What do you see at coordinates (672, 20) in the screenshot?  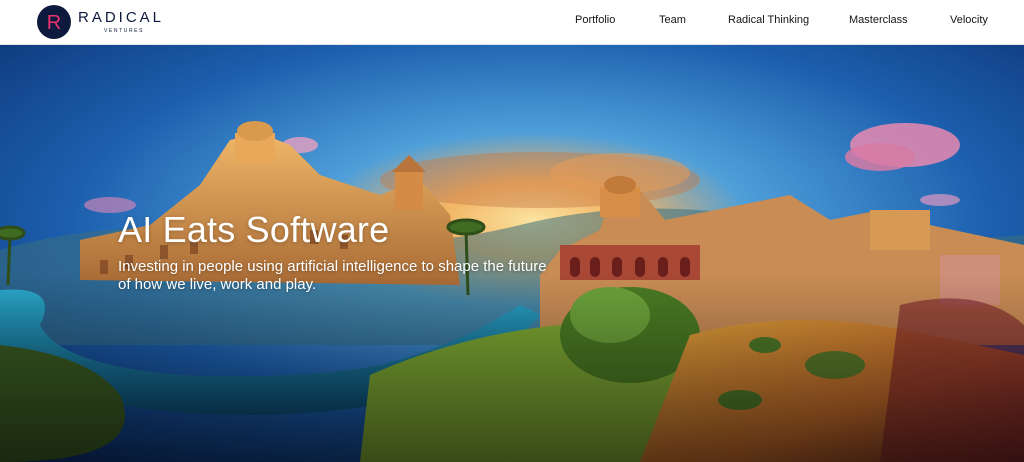 I see `nav-link-team: Team` at bounding box center [672, 20].